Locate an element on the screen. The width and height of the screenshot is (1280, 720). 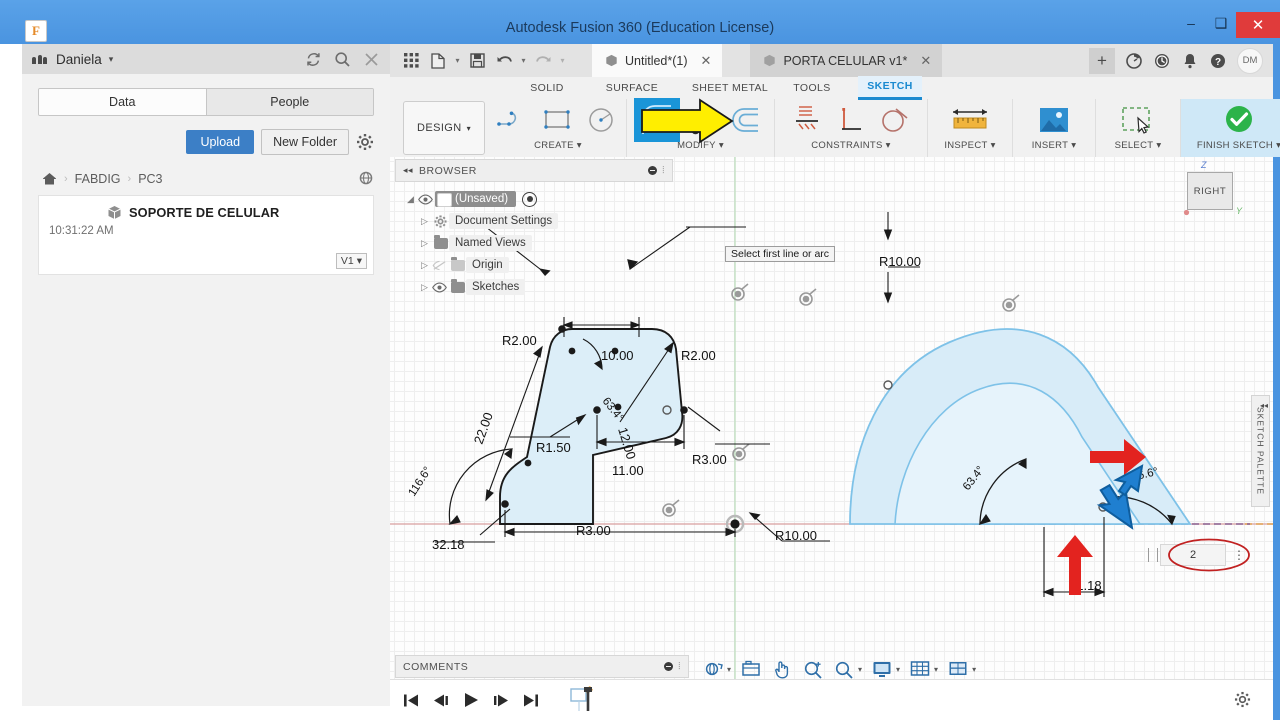
breadcrumb-item-fabdig: FABDIG is located at coordinates (98, 179).